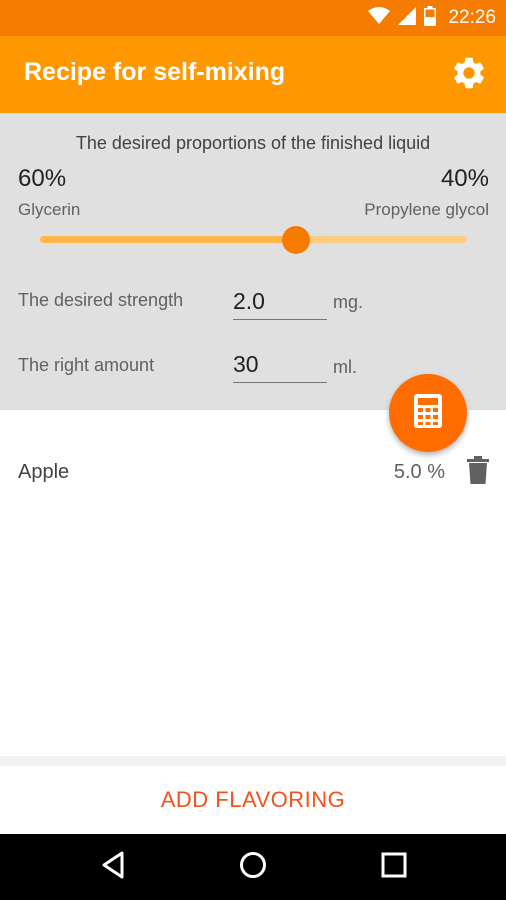 Image resolution: width=506 pixels, height=900 pixels. I want to click on add-flavoring-button: ADD FLAVORING, so click(253, 800).